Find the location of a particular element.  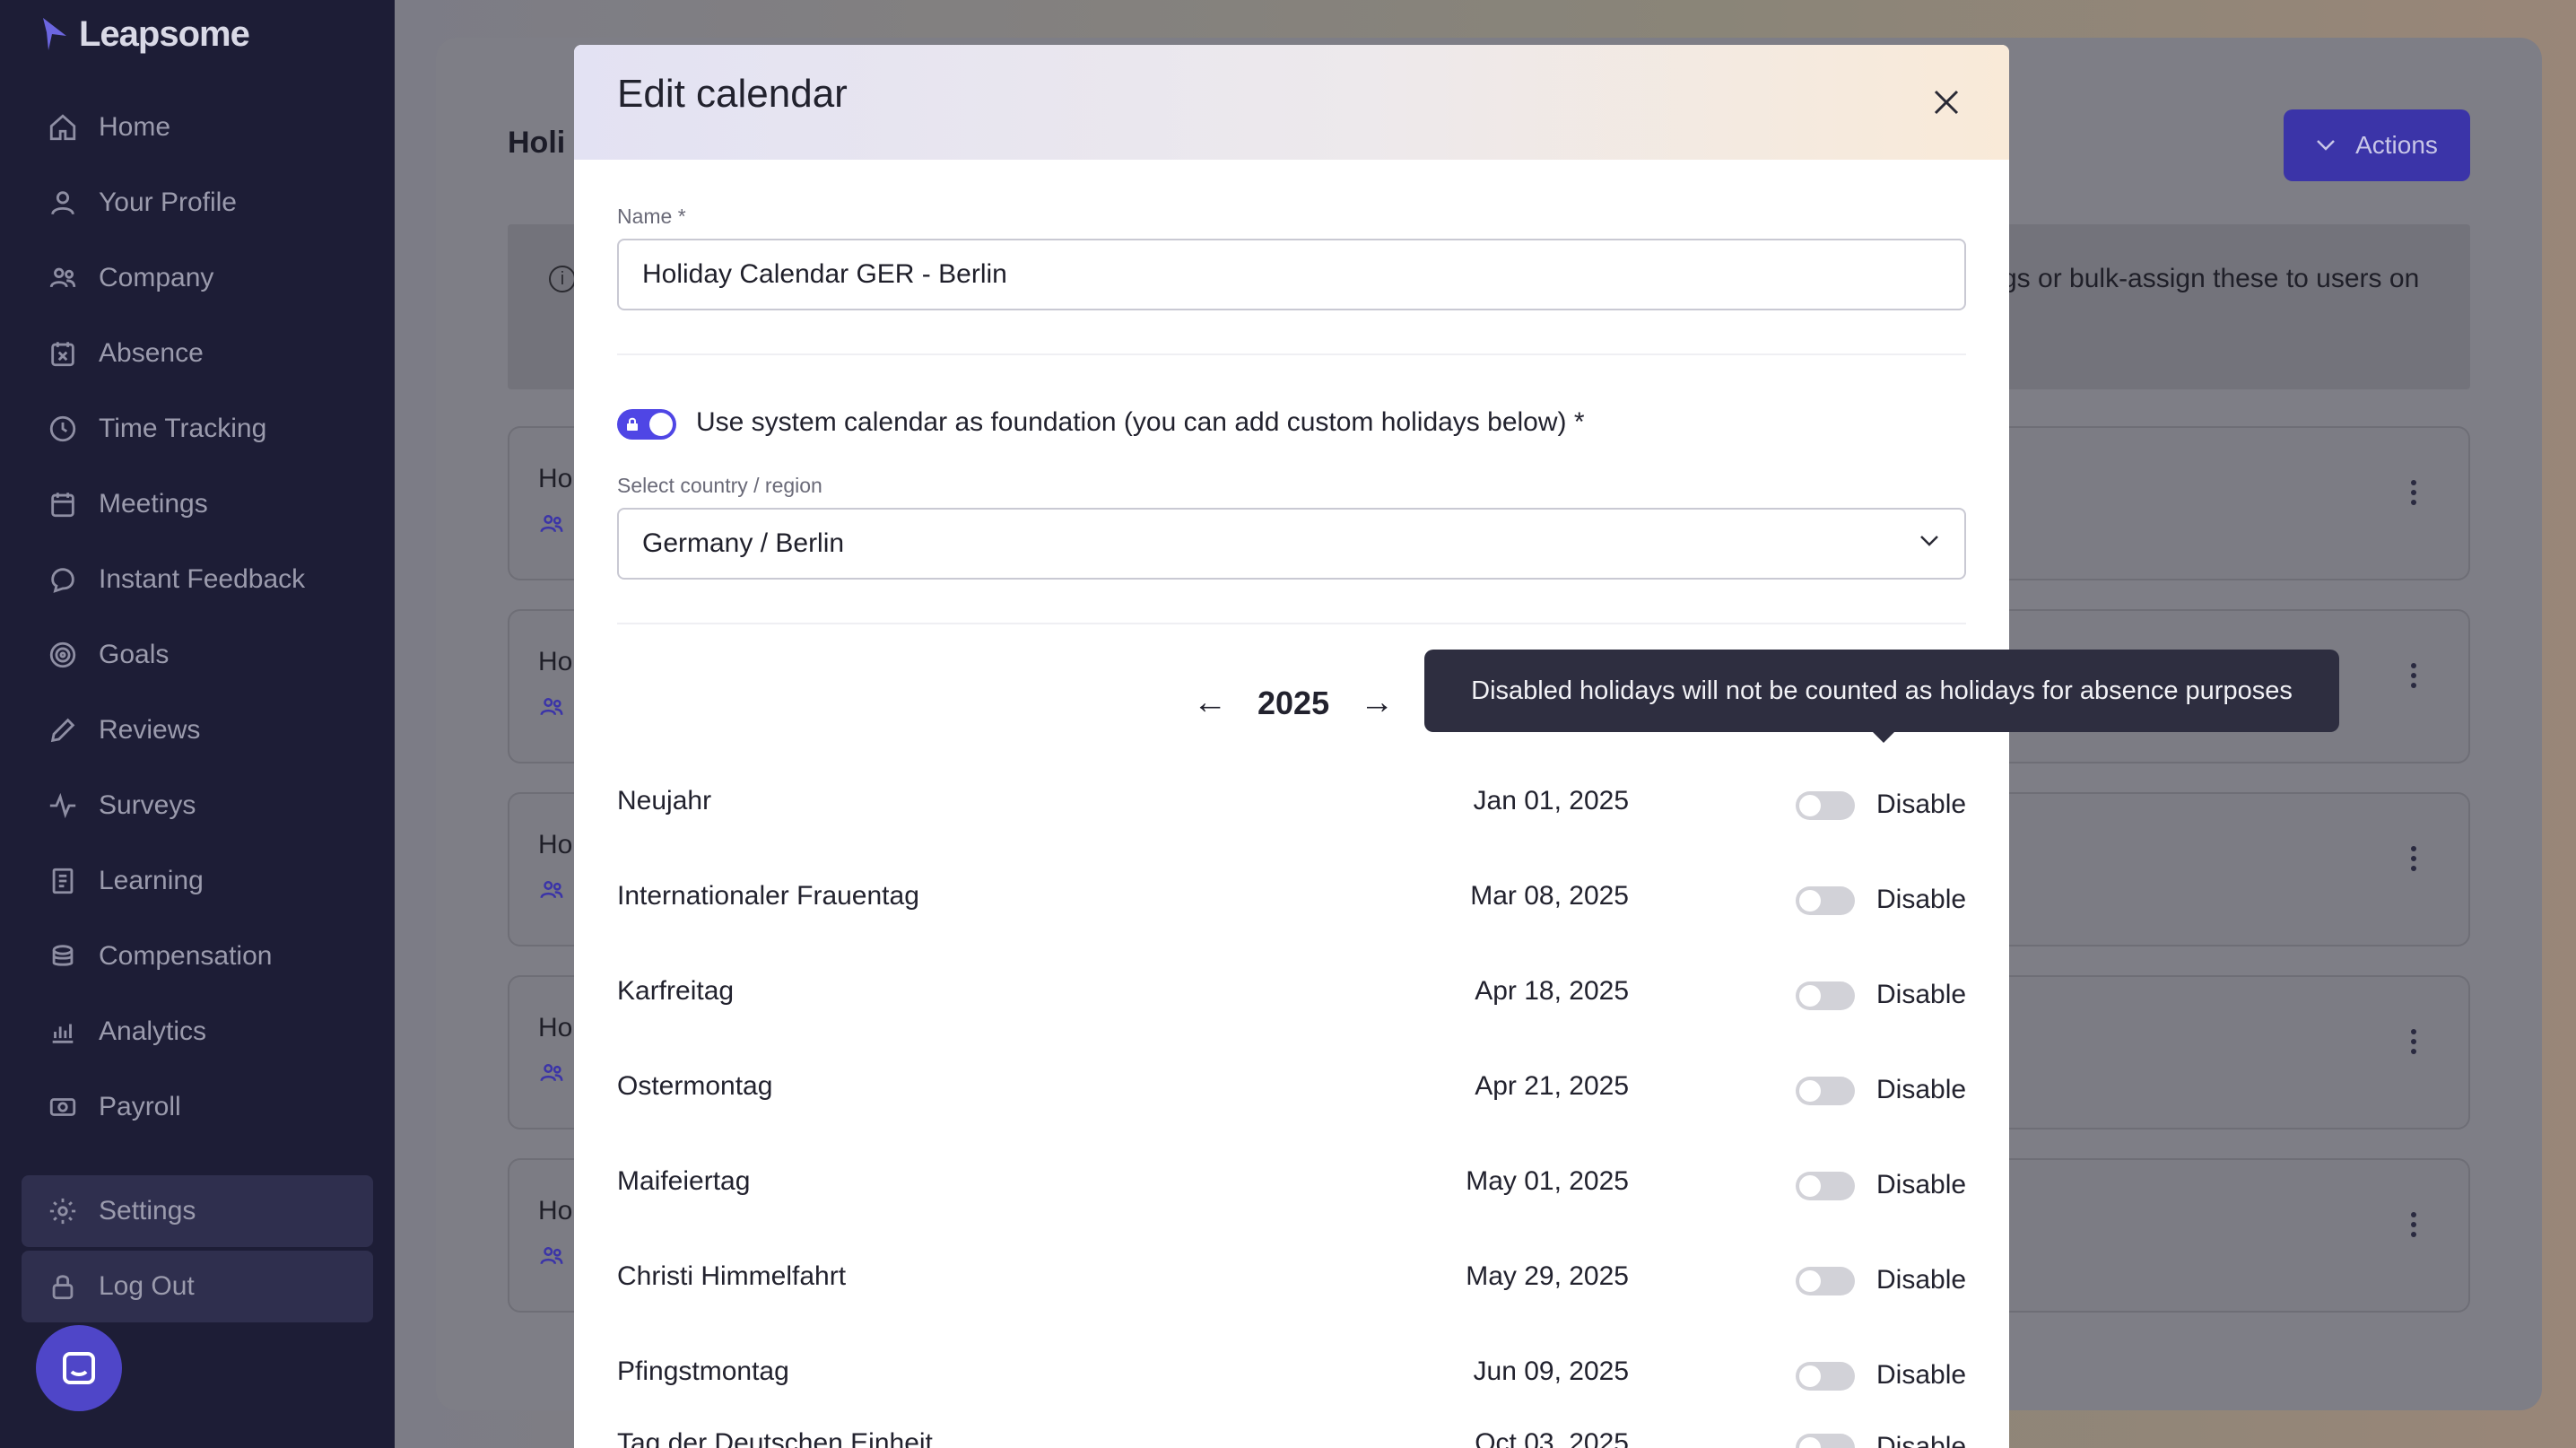

info-icon: i is located at coordinates (562, 279).